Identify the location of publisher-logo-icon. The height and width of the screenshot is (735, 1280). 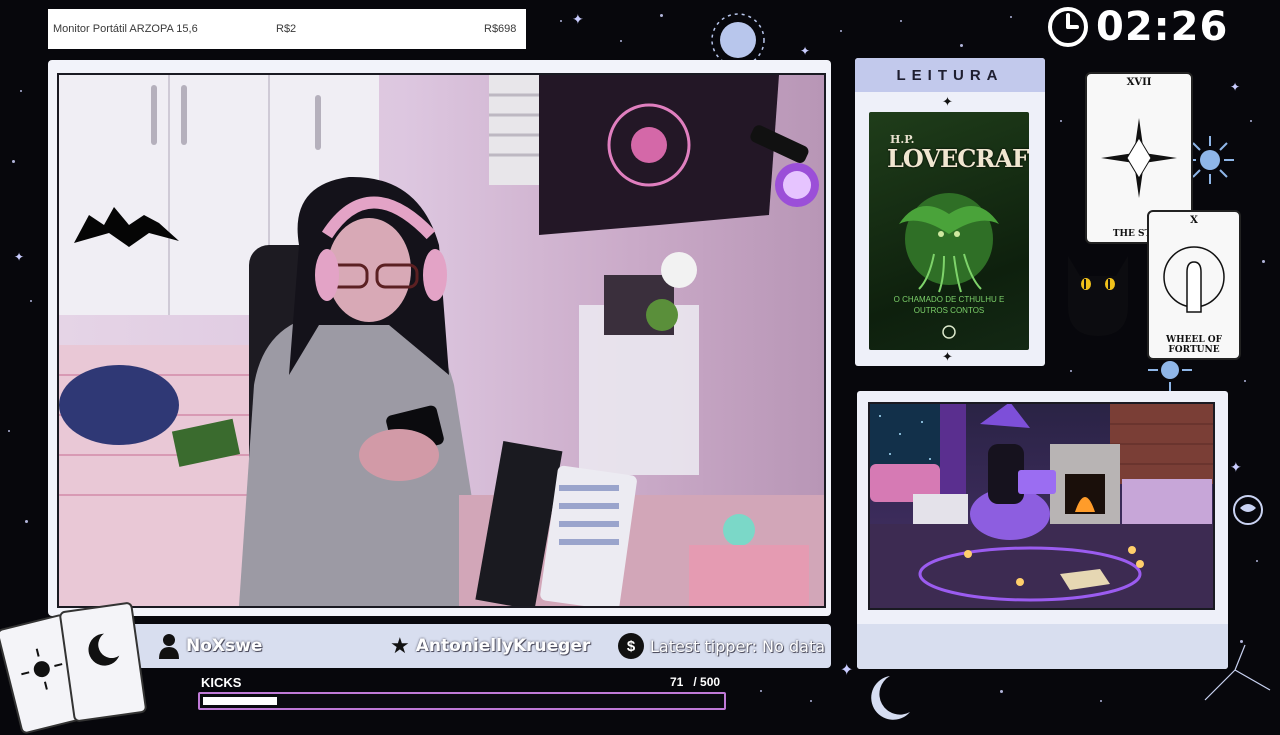
(949, 332).